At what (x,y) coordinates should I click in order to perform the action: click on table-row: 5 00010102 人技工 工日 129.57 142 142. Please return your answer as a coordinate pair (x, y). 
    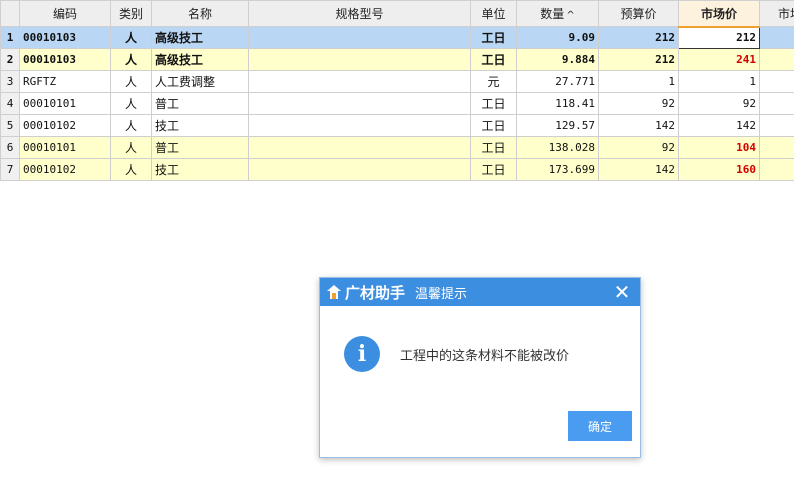
    Looking at the image, I should click on (397, 125).